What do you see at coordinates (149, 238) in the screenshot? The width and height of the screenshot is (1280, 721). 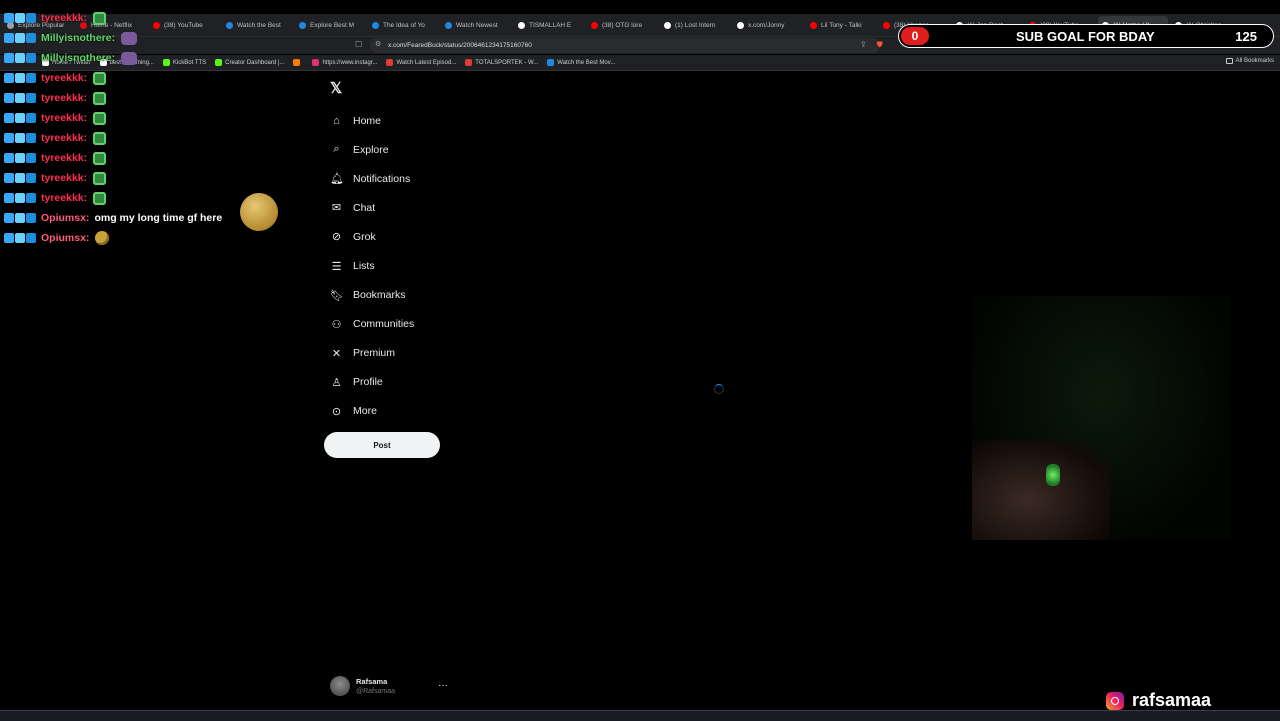 I see `chat-message: Opiumsx:` at bounding box center [149, 238].